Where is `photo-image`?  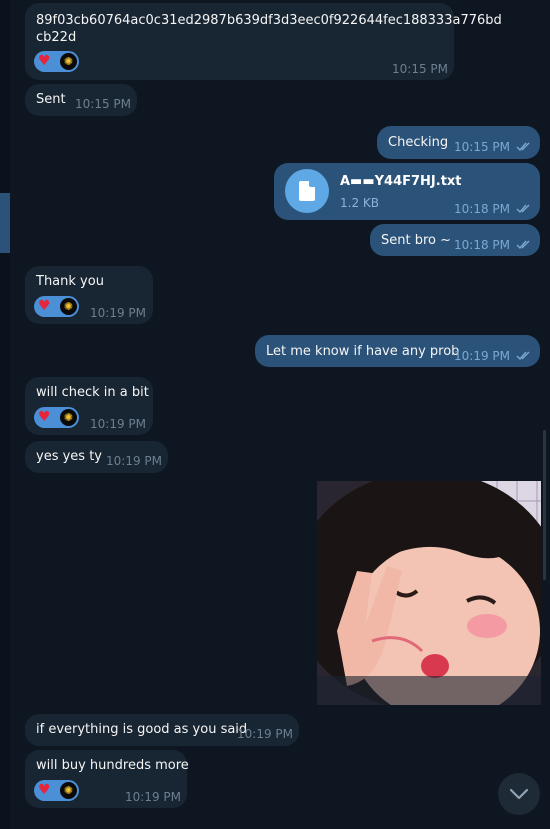 photo-image is located at coordinates (429, 593).